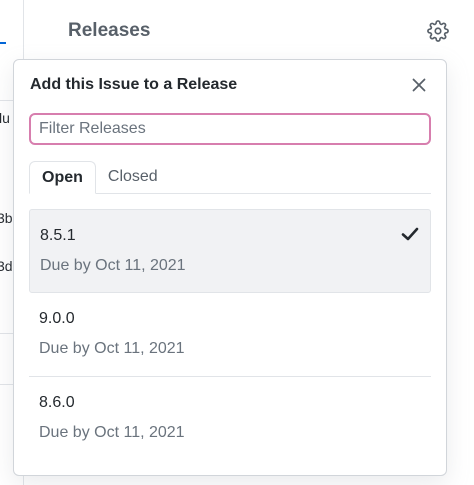 This screenshot has height=485, width=474. I want to click on sidebar-title: Releases, so click(109, 30).